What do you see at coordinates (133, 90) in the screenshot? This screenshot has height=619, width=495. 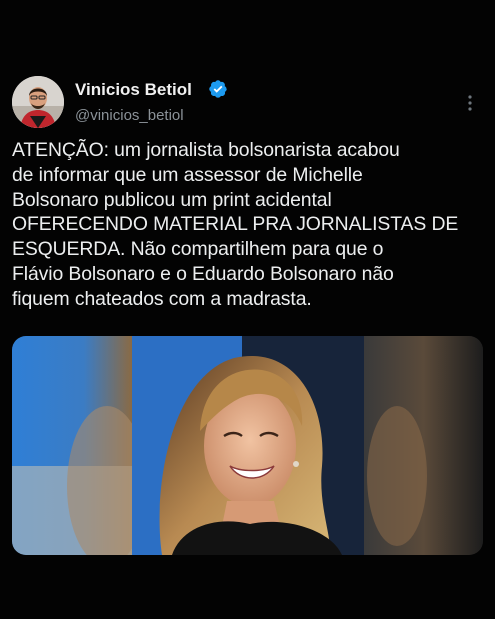 I see `author-display-name: Vinicios Betiol` at bounding box center [133, 90].